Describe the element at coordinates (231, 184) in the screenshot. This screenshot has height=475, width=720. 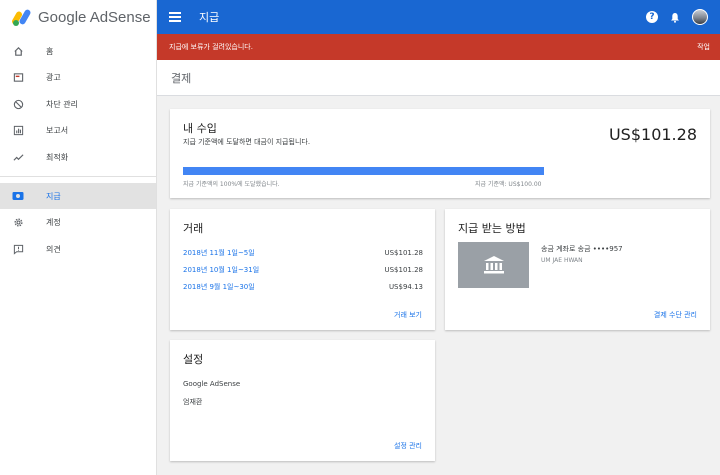
I see `progress-message: 지급 기준액의 100%에 도달했습니다.` at that location.